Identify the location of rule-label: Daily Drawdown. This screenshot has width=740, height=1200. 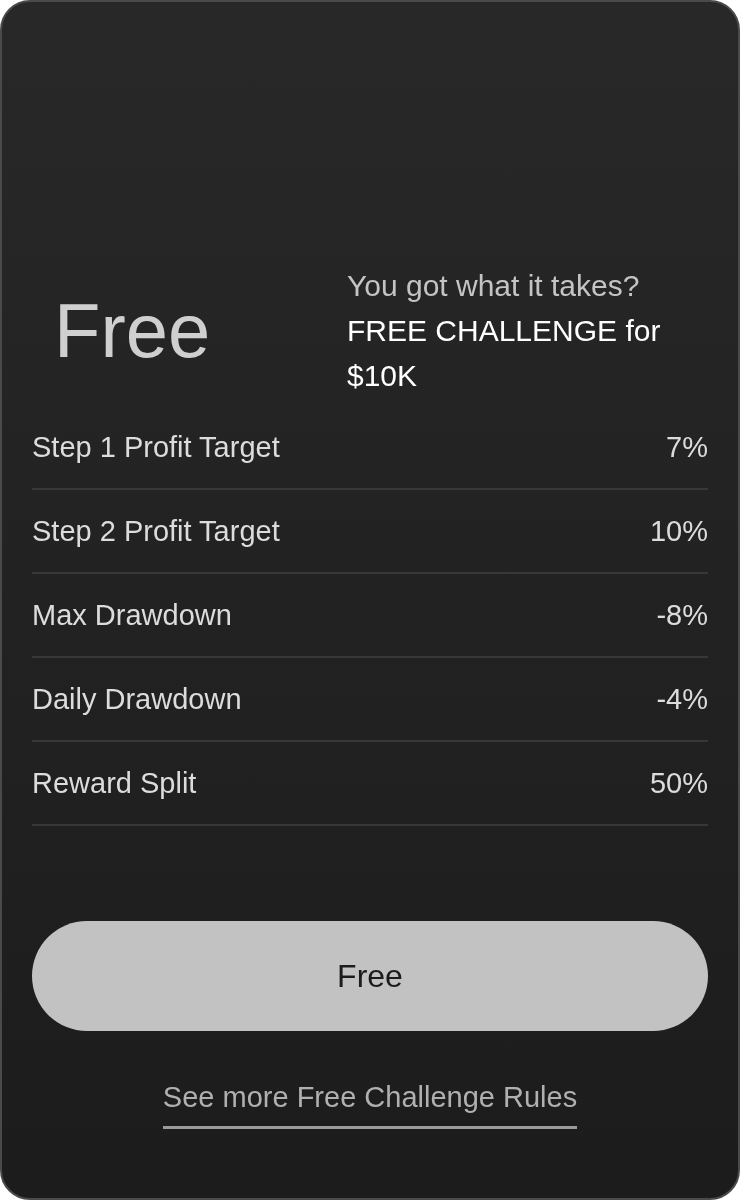
(137, 699).